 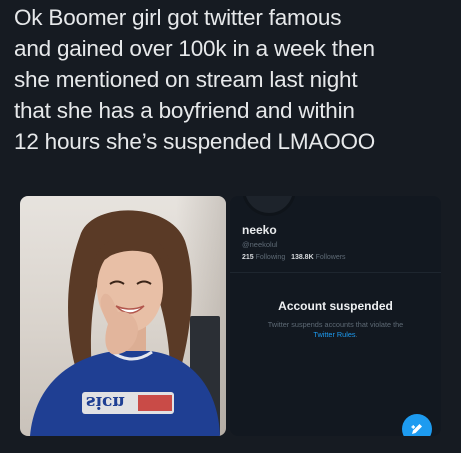 What do you see at coordinates (184, 110) in the screenshot?
I see `caption-line: that she has a boyfriend and within` at bounding box center [184, 110].